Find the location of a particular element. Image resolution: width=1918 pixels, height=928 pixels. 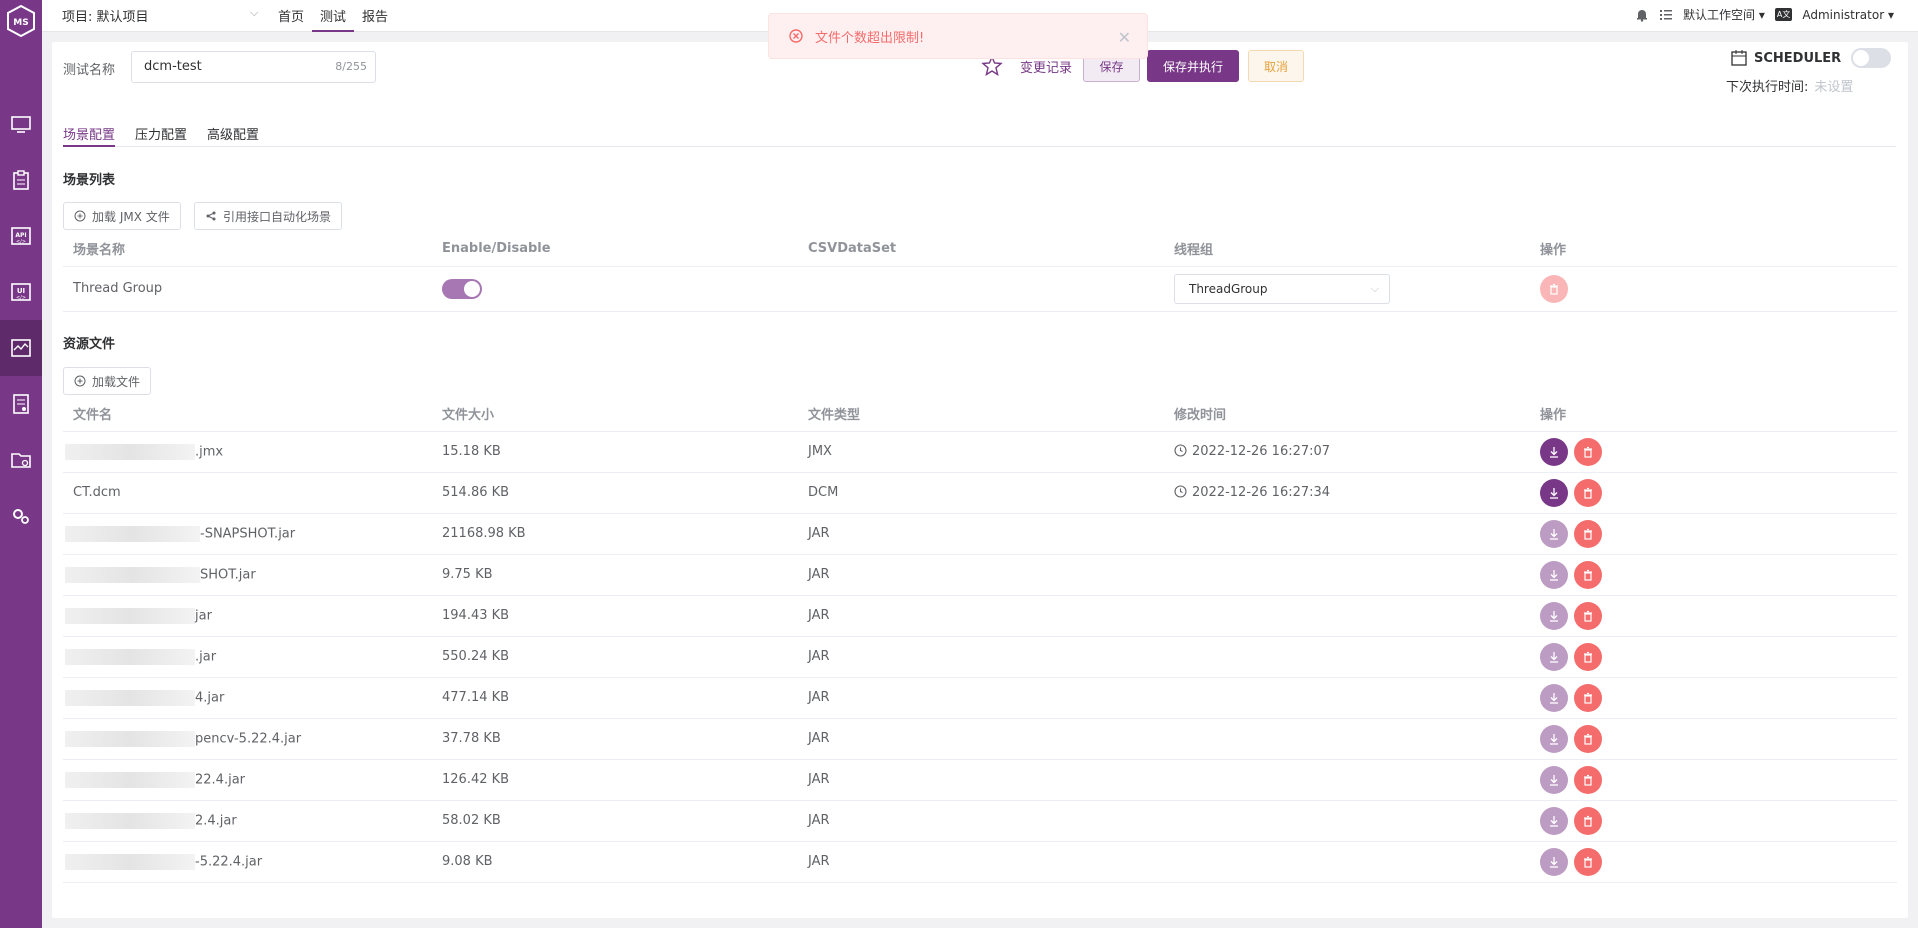

scheduler-toggle is located at coordinates (1871, 58).